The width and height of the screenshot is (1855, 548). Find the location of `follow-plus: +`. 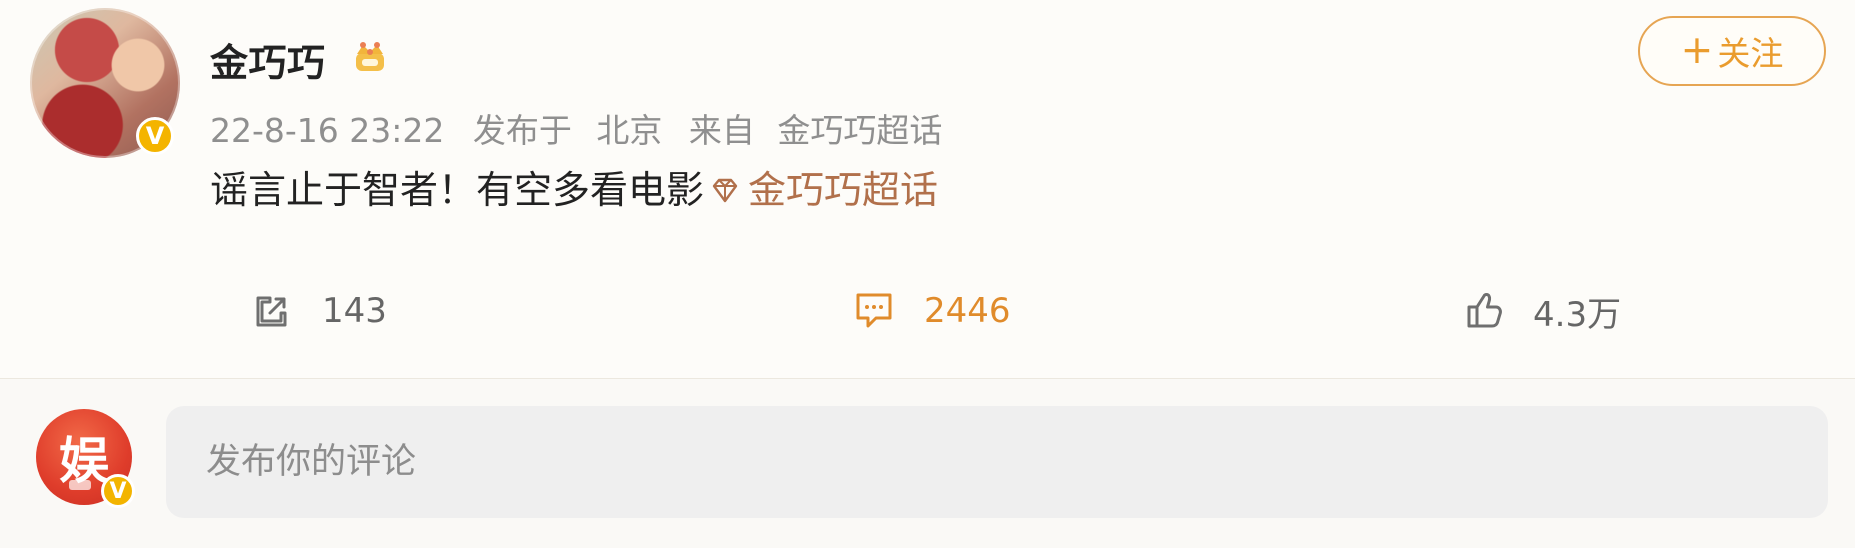

follow-plus: + is located at coordinates (1697, 50).